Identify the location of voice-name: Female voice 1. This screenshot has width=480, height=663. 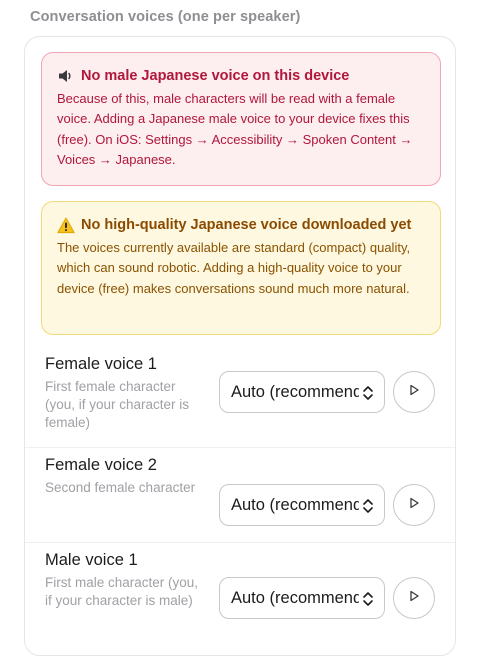
(101, 364).